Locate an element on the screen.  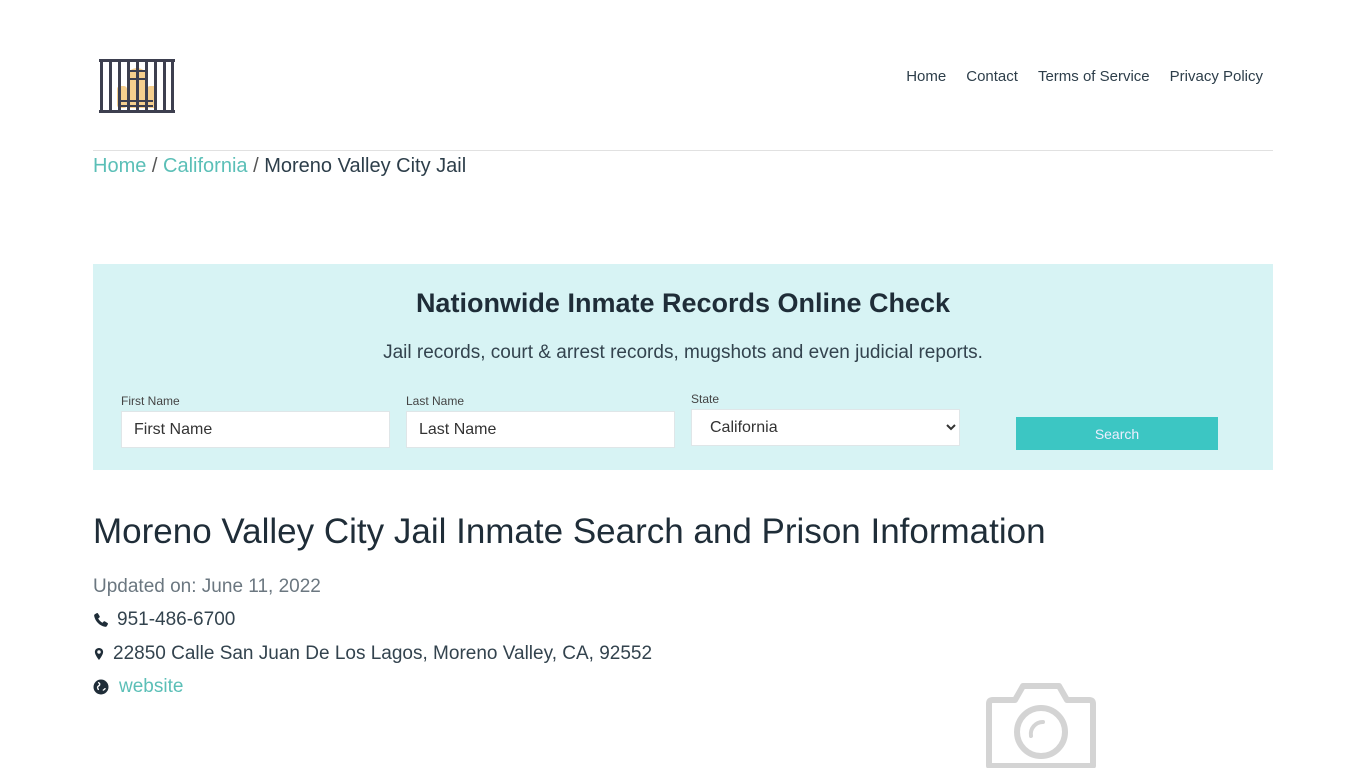
map-marker-icon is located at coordinates (99, 654).